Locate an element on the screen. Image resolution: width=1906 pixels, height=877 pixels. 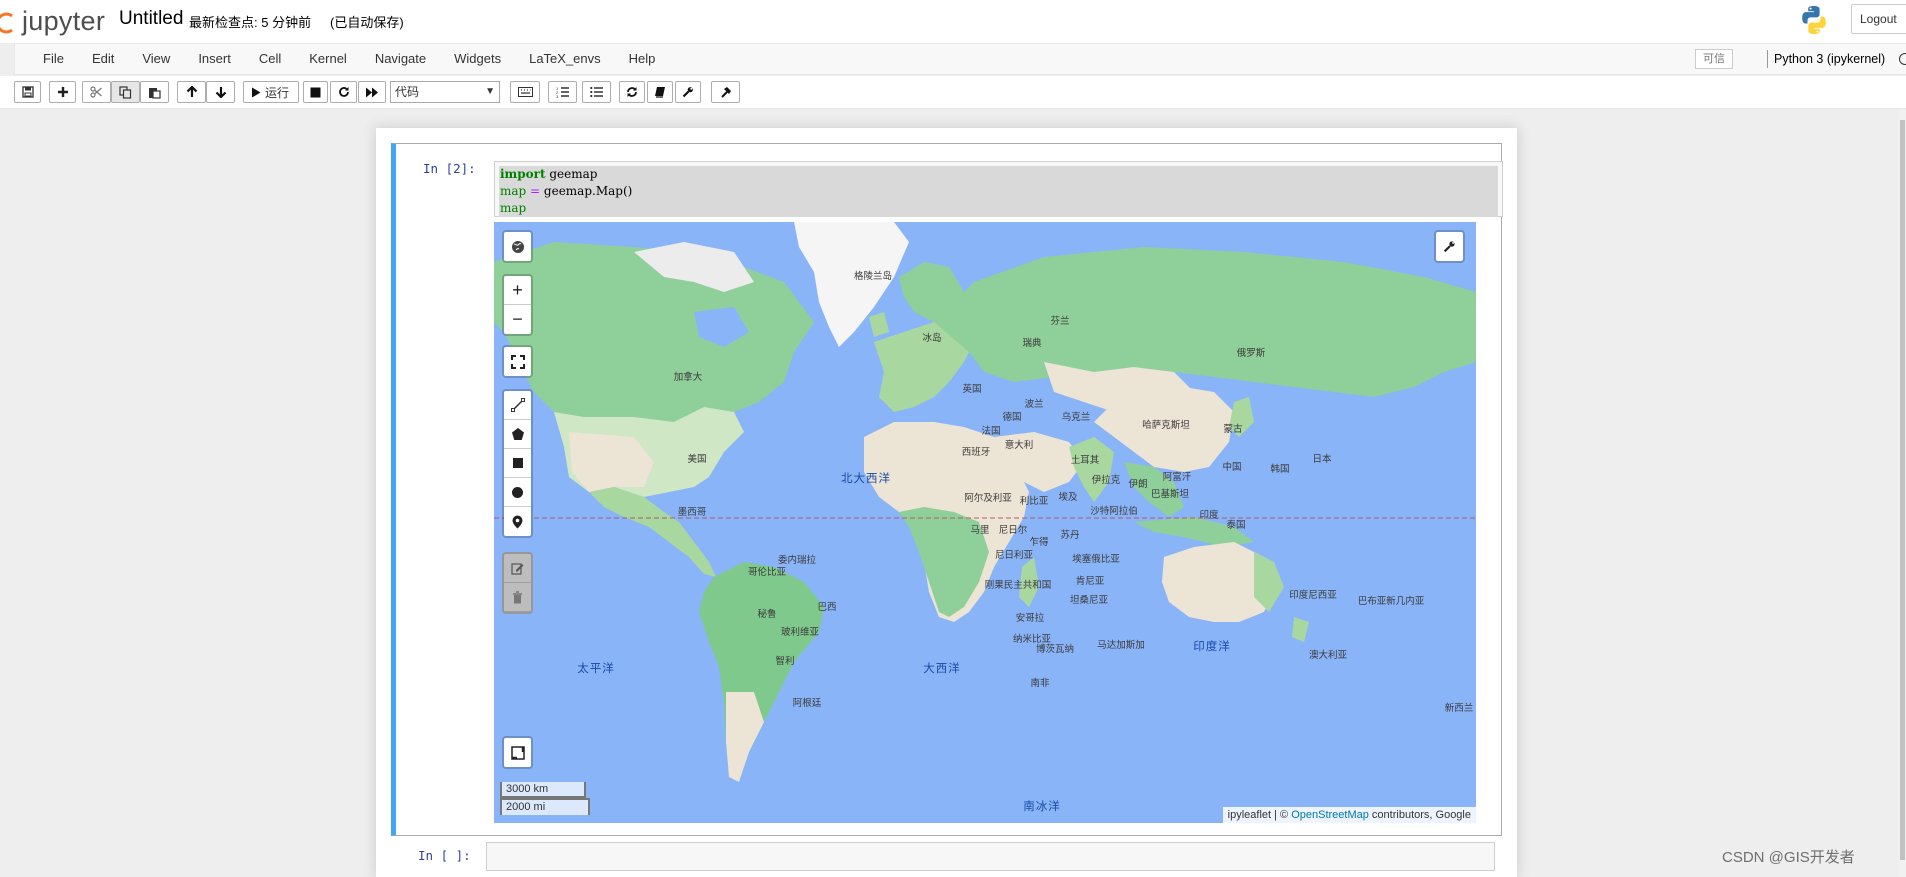
rectangle-icon is located at coordinates (517, 463).